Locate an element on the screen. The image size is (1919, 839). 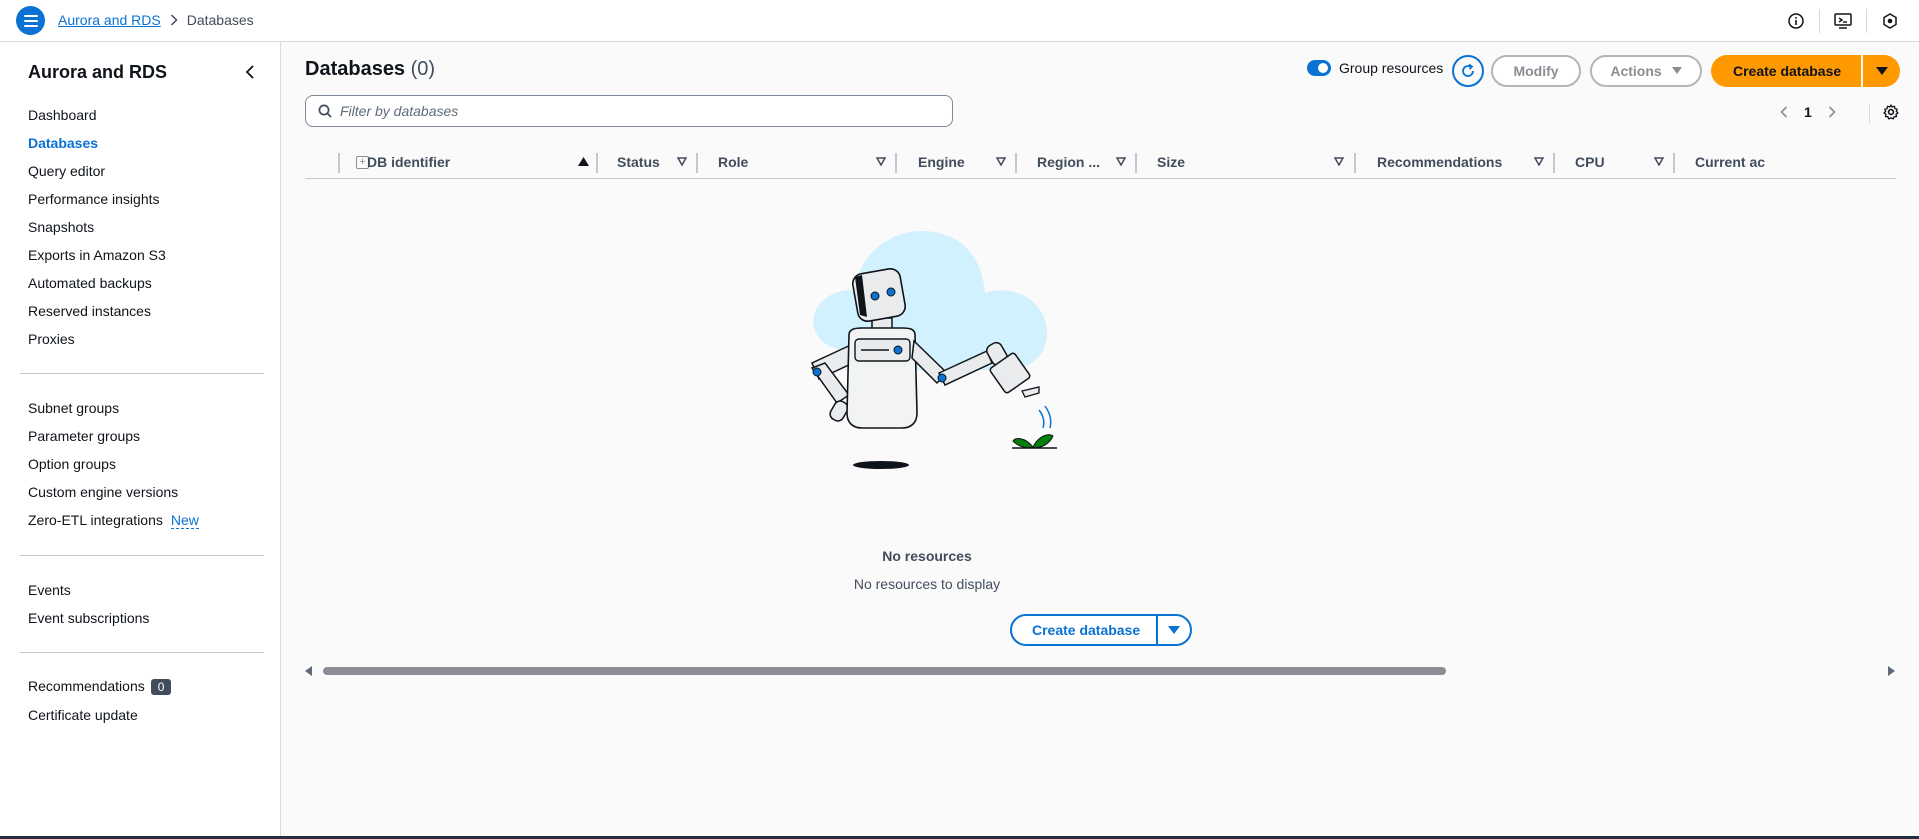
create-database-split-button: Create database is located at coordinates (1806, 71).